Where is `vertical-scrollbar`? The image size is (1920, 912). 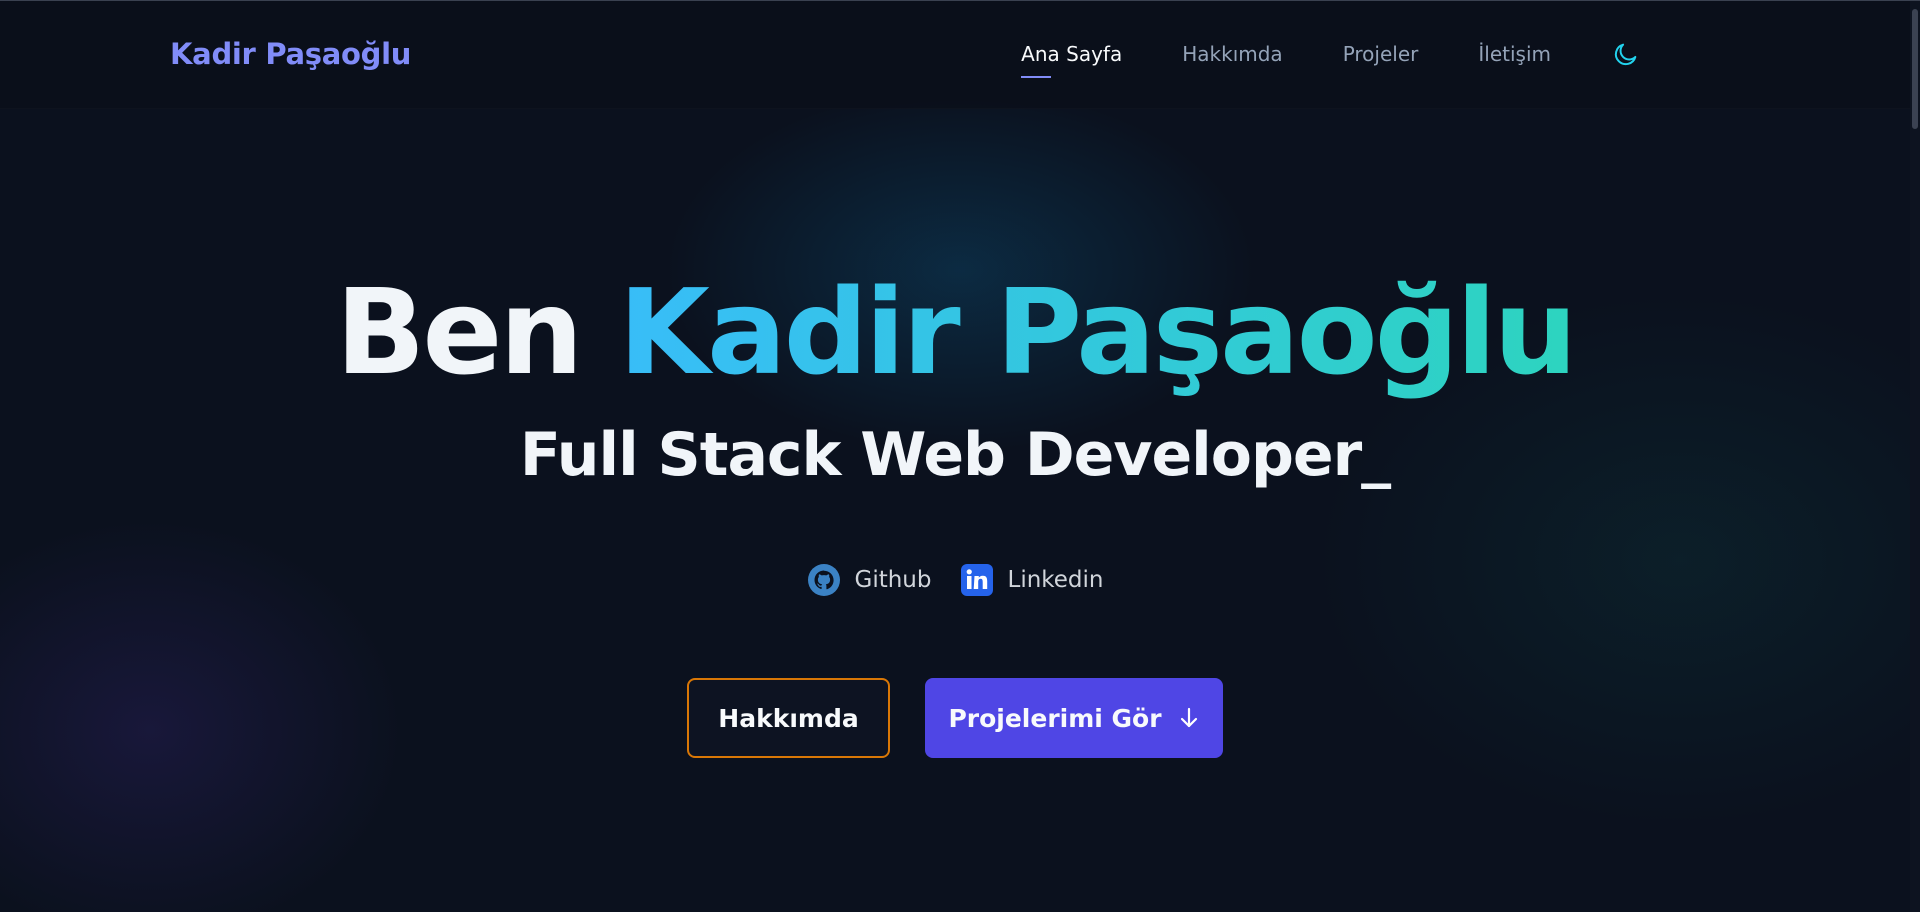
vertical-scrollbar is located at coordinates (1915, 456).